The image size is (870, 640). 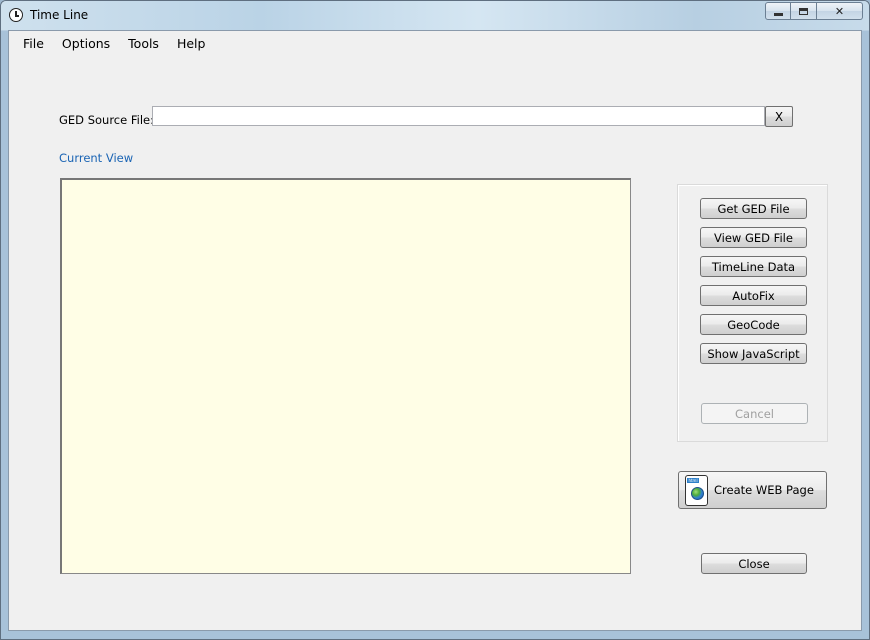 What do you see at coordinates (191, 43) in the screenshot?
I see `menu-help: Help` at bounding box center [191, 43].